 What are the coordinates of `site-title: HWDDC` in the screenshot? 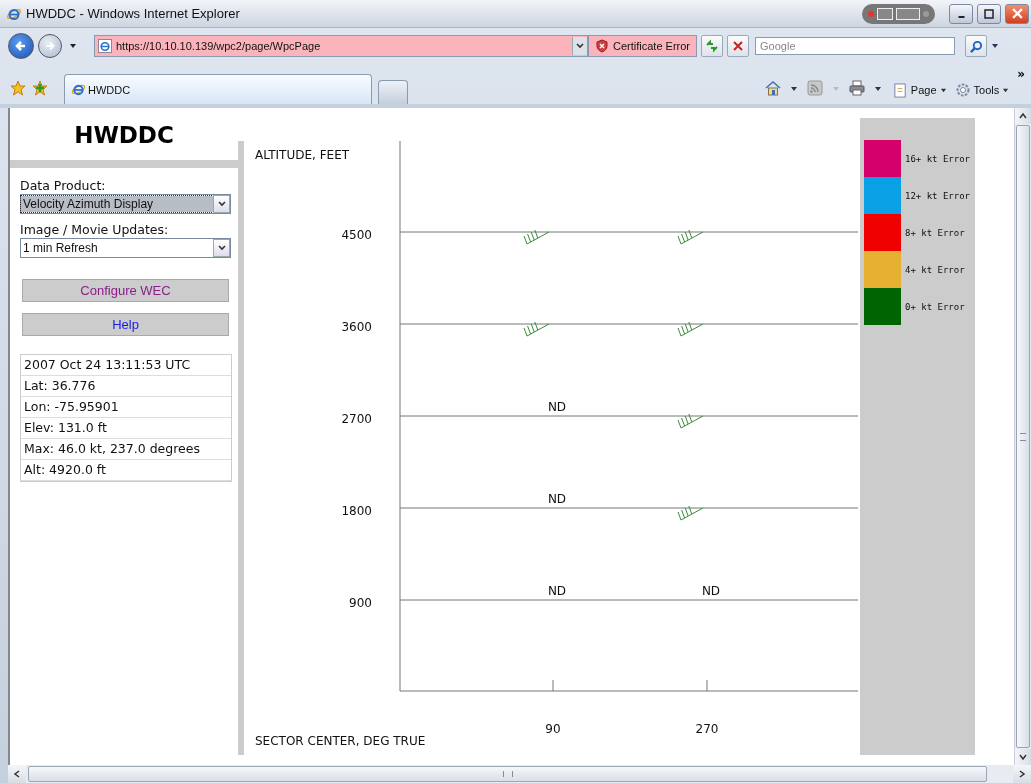 It's located at (124, 135).